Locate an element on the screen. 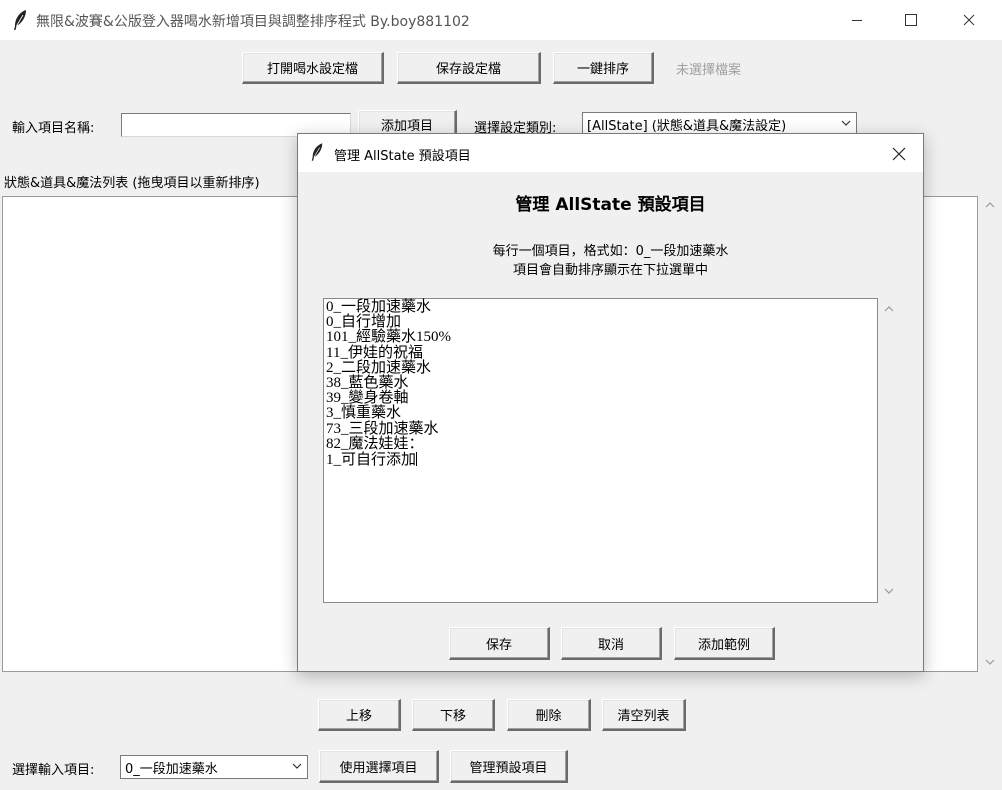 The height and width of the screenshot is (790, 1002). select-item-label: 選擇輸入項目: is located at coordinates (53, 770).